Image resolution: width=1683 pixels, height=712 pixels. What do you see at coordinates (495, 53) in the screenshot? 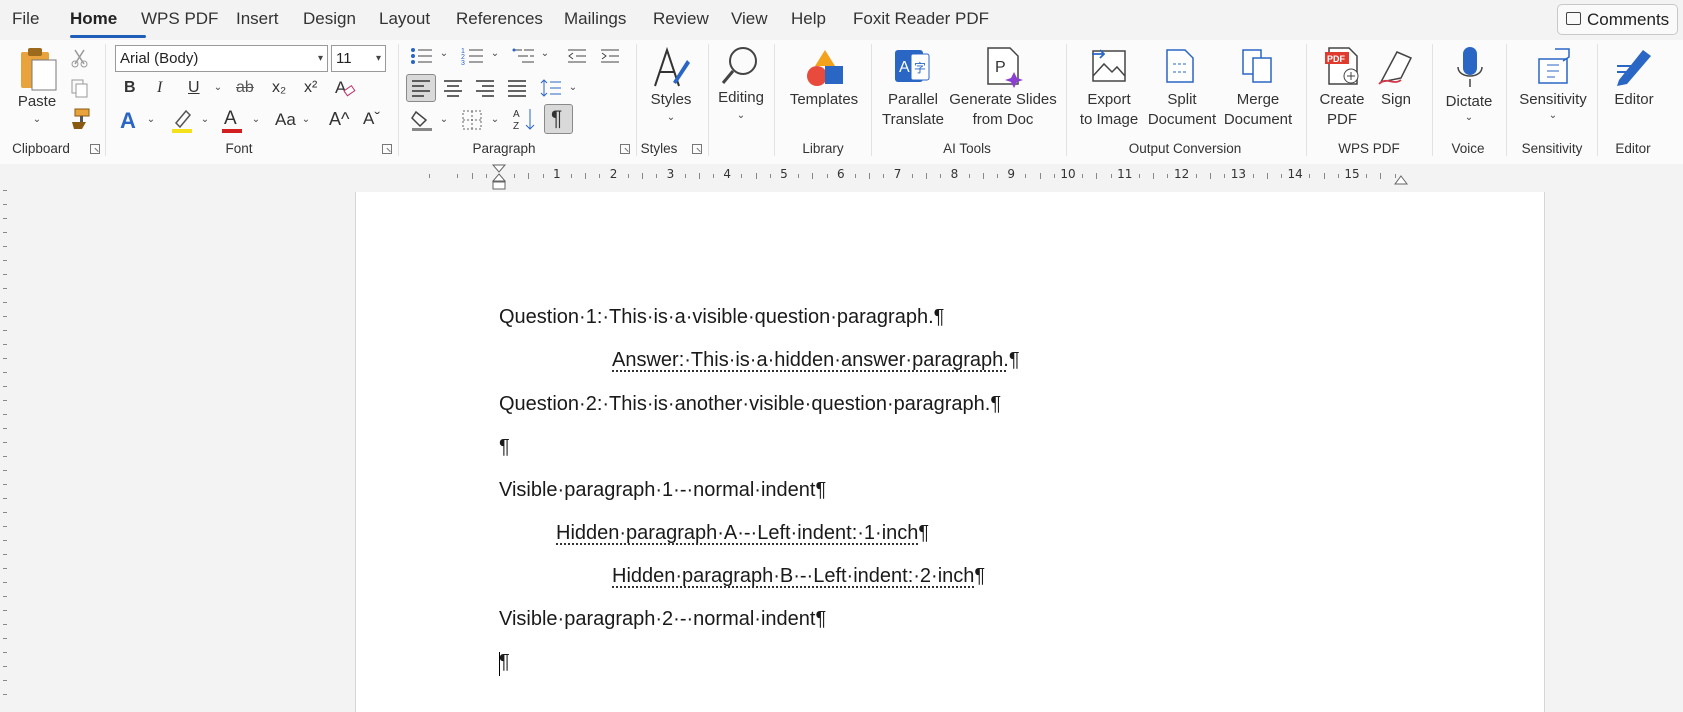
I see `numbering-dropdown-icon: ⌄` at bounding box center [495, 53].